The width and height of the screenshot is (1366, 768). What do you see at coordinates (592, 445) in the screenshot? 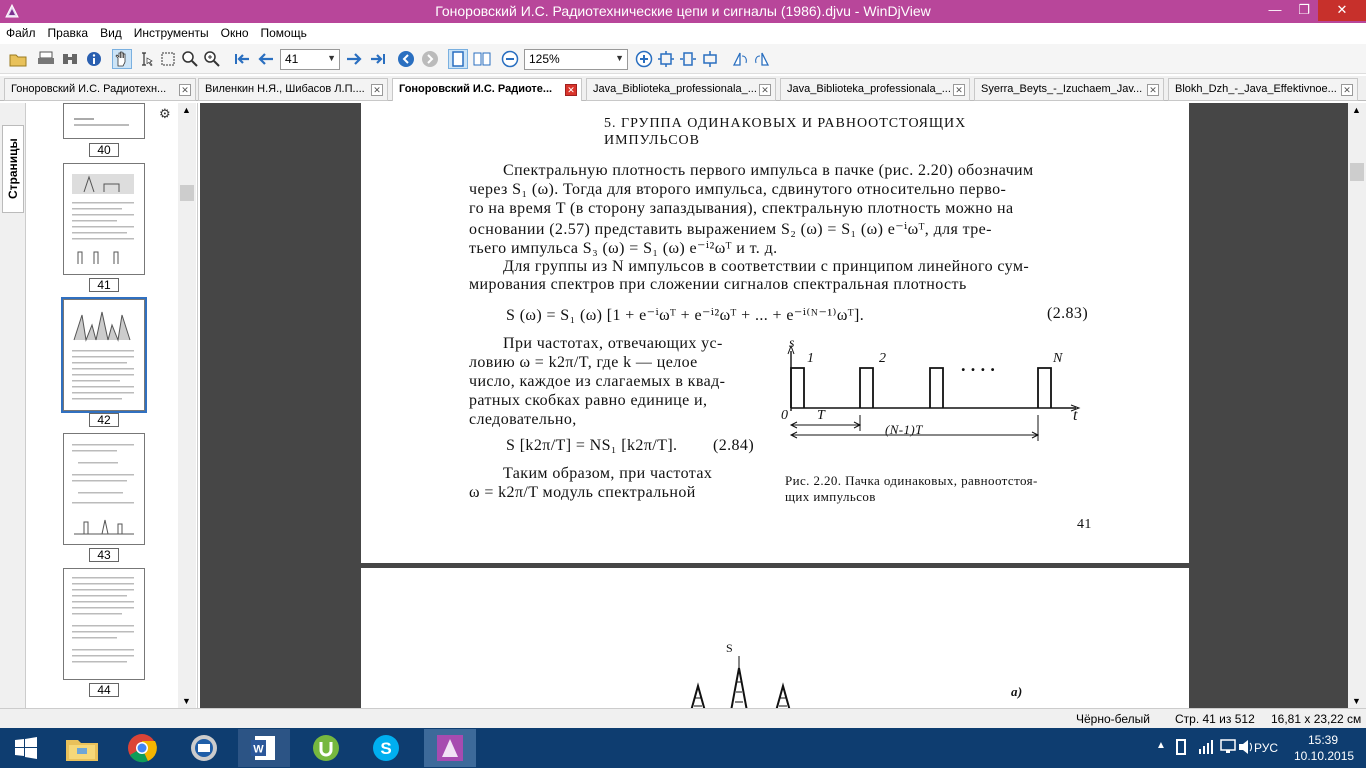
I see `formula: S [k2π/T] = NS₁ [k2π/T].` at bounding box center [592, 445].